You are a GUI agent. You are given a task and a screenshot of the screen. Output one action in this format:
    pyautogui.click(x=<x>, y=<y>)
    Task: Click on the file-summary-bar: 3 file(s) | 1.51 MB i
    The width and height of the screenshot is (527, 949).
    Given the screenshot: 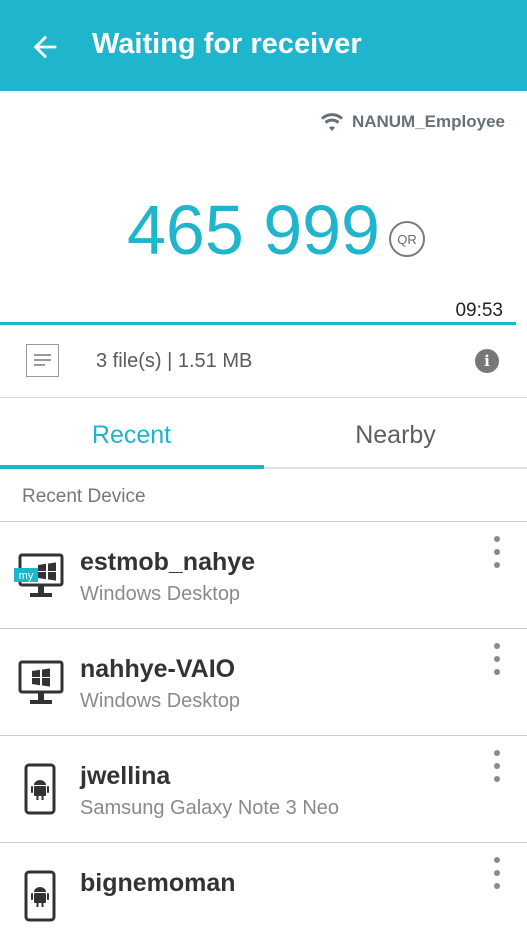 What is the action you would take?
    pyautogui.click(x=263, y=362)
    